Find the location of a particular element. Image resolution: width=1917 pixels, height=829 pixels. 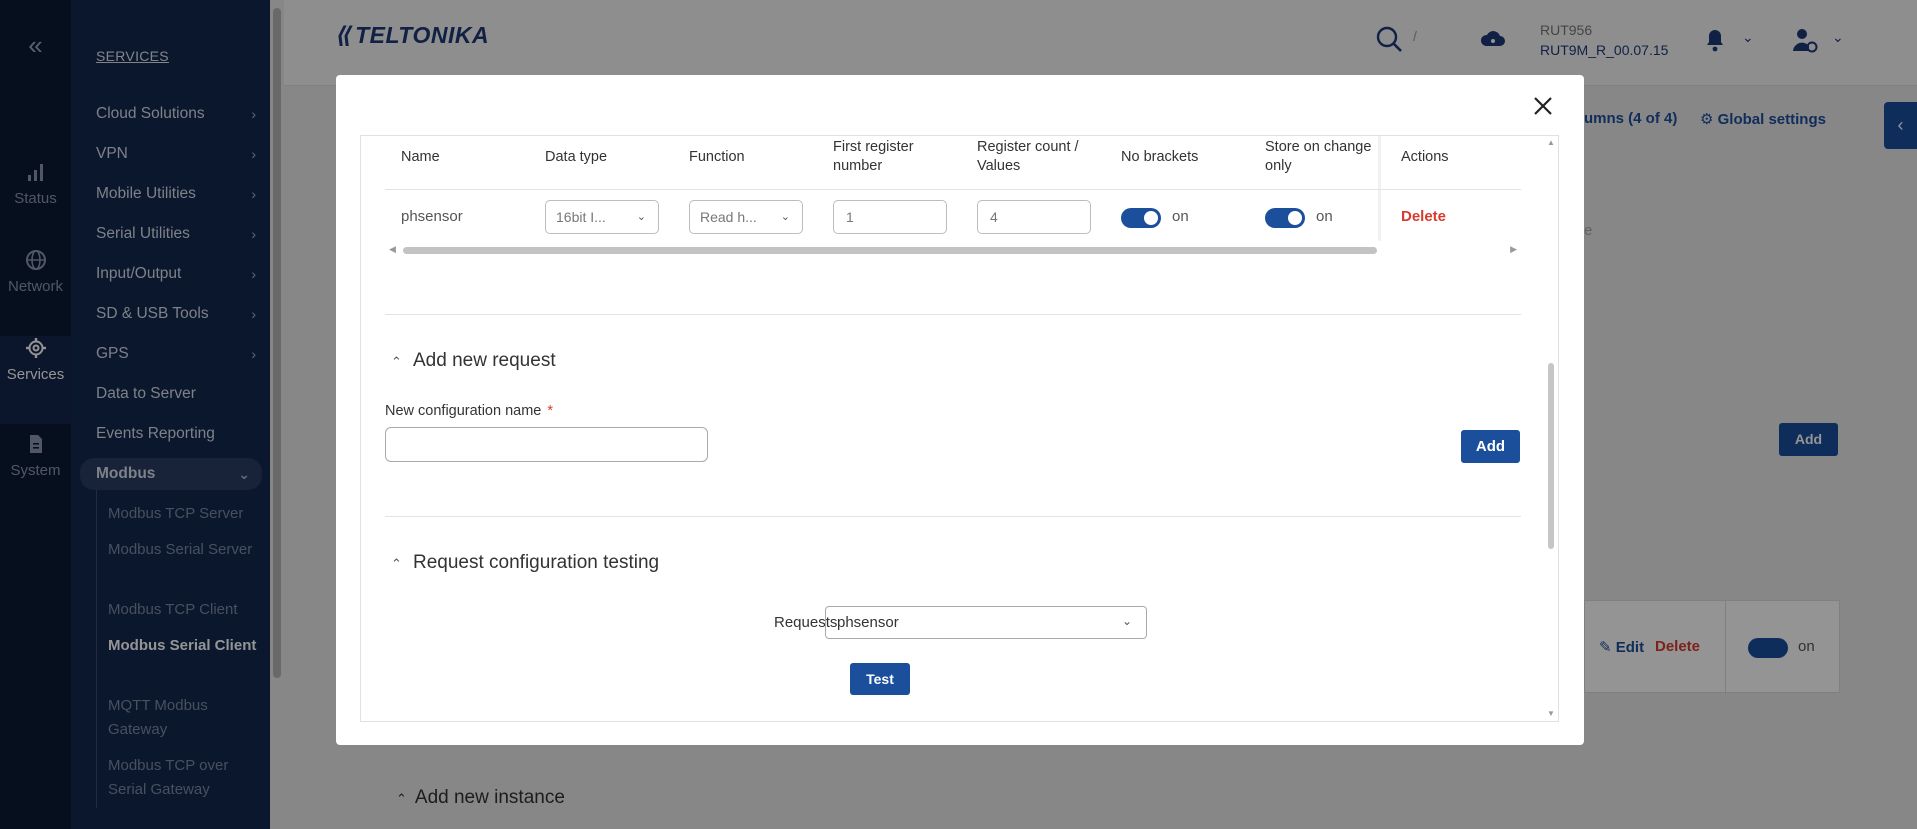

add-request-button: Add is located at coordinates (1490, 446).